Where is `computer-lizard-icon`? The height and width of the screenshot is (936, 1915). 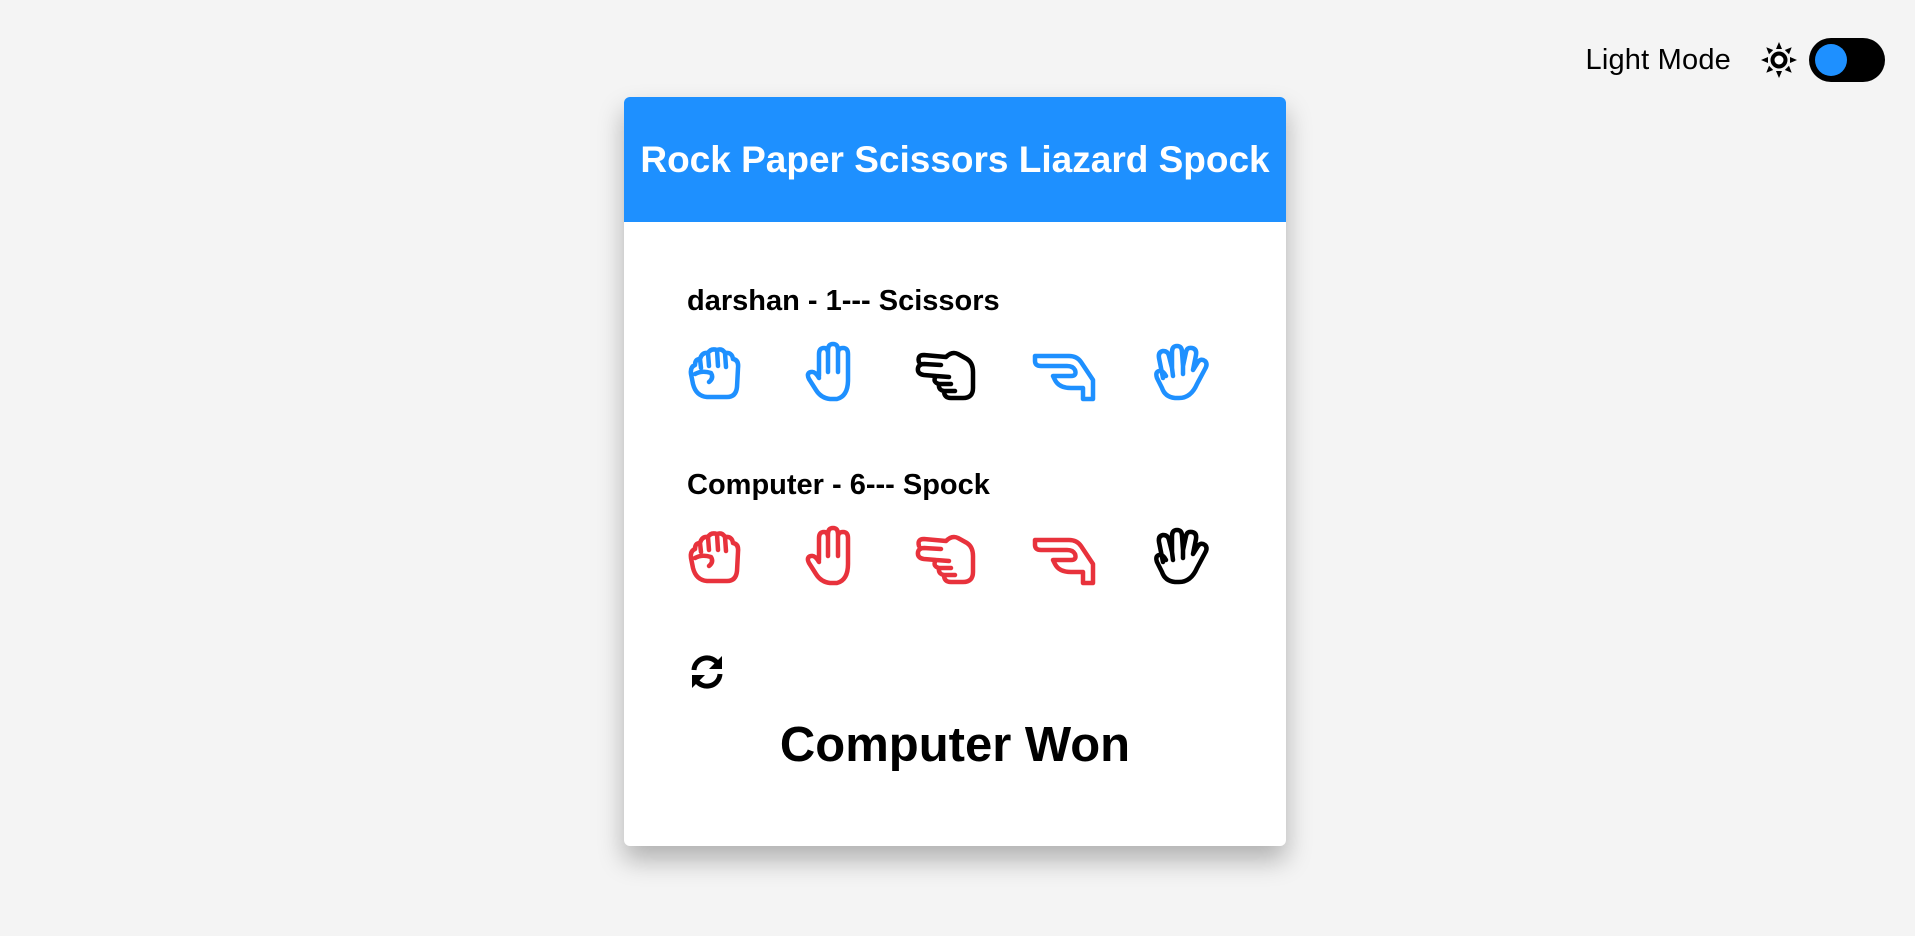
computer-lizard-icon is located at coordinates (1066, 559).